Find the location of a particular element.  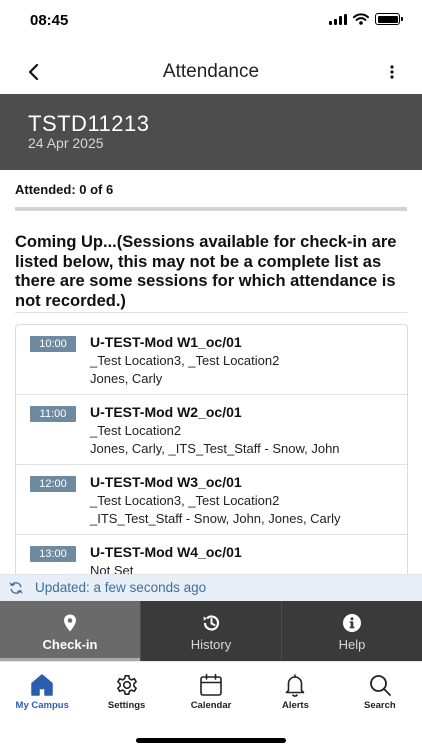

tab-label: Help is located at coordinates (352, 644).